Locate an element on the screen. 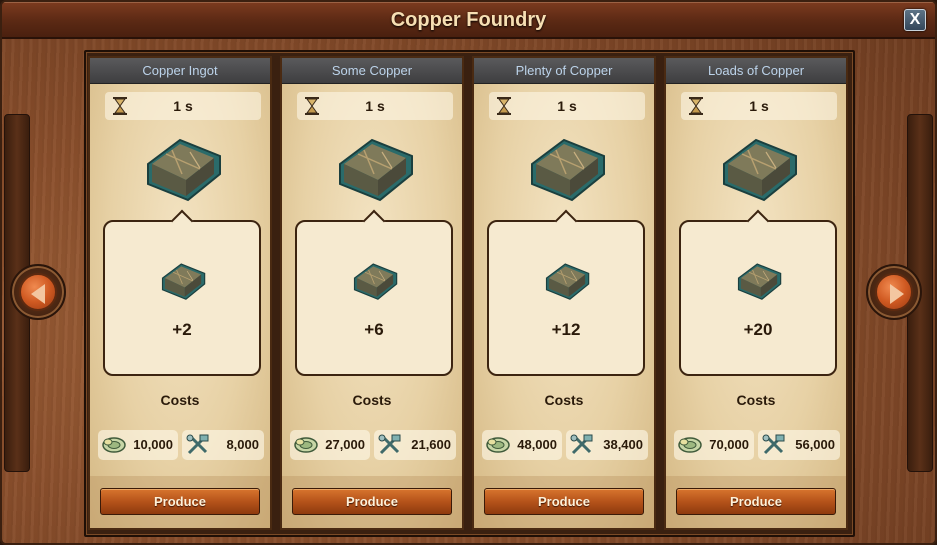  arrow-left-icon is located at coordinates (38, 292).